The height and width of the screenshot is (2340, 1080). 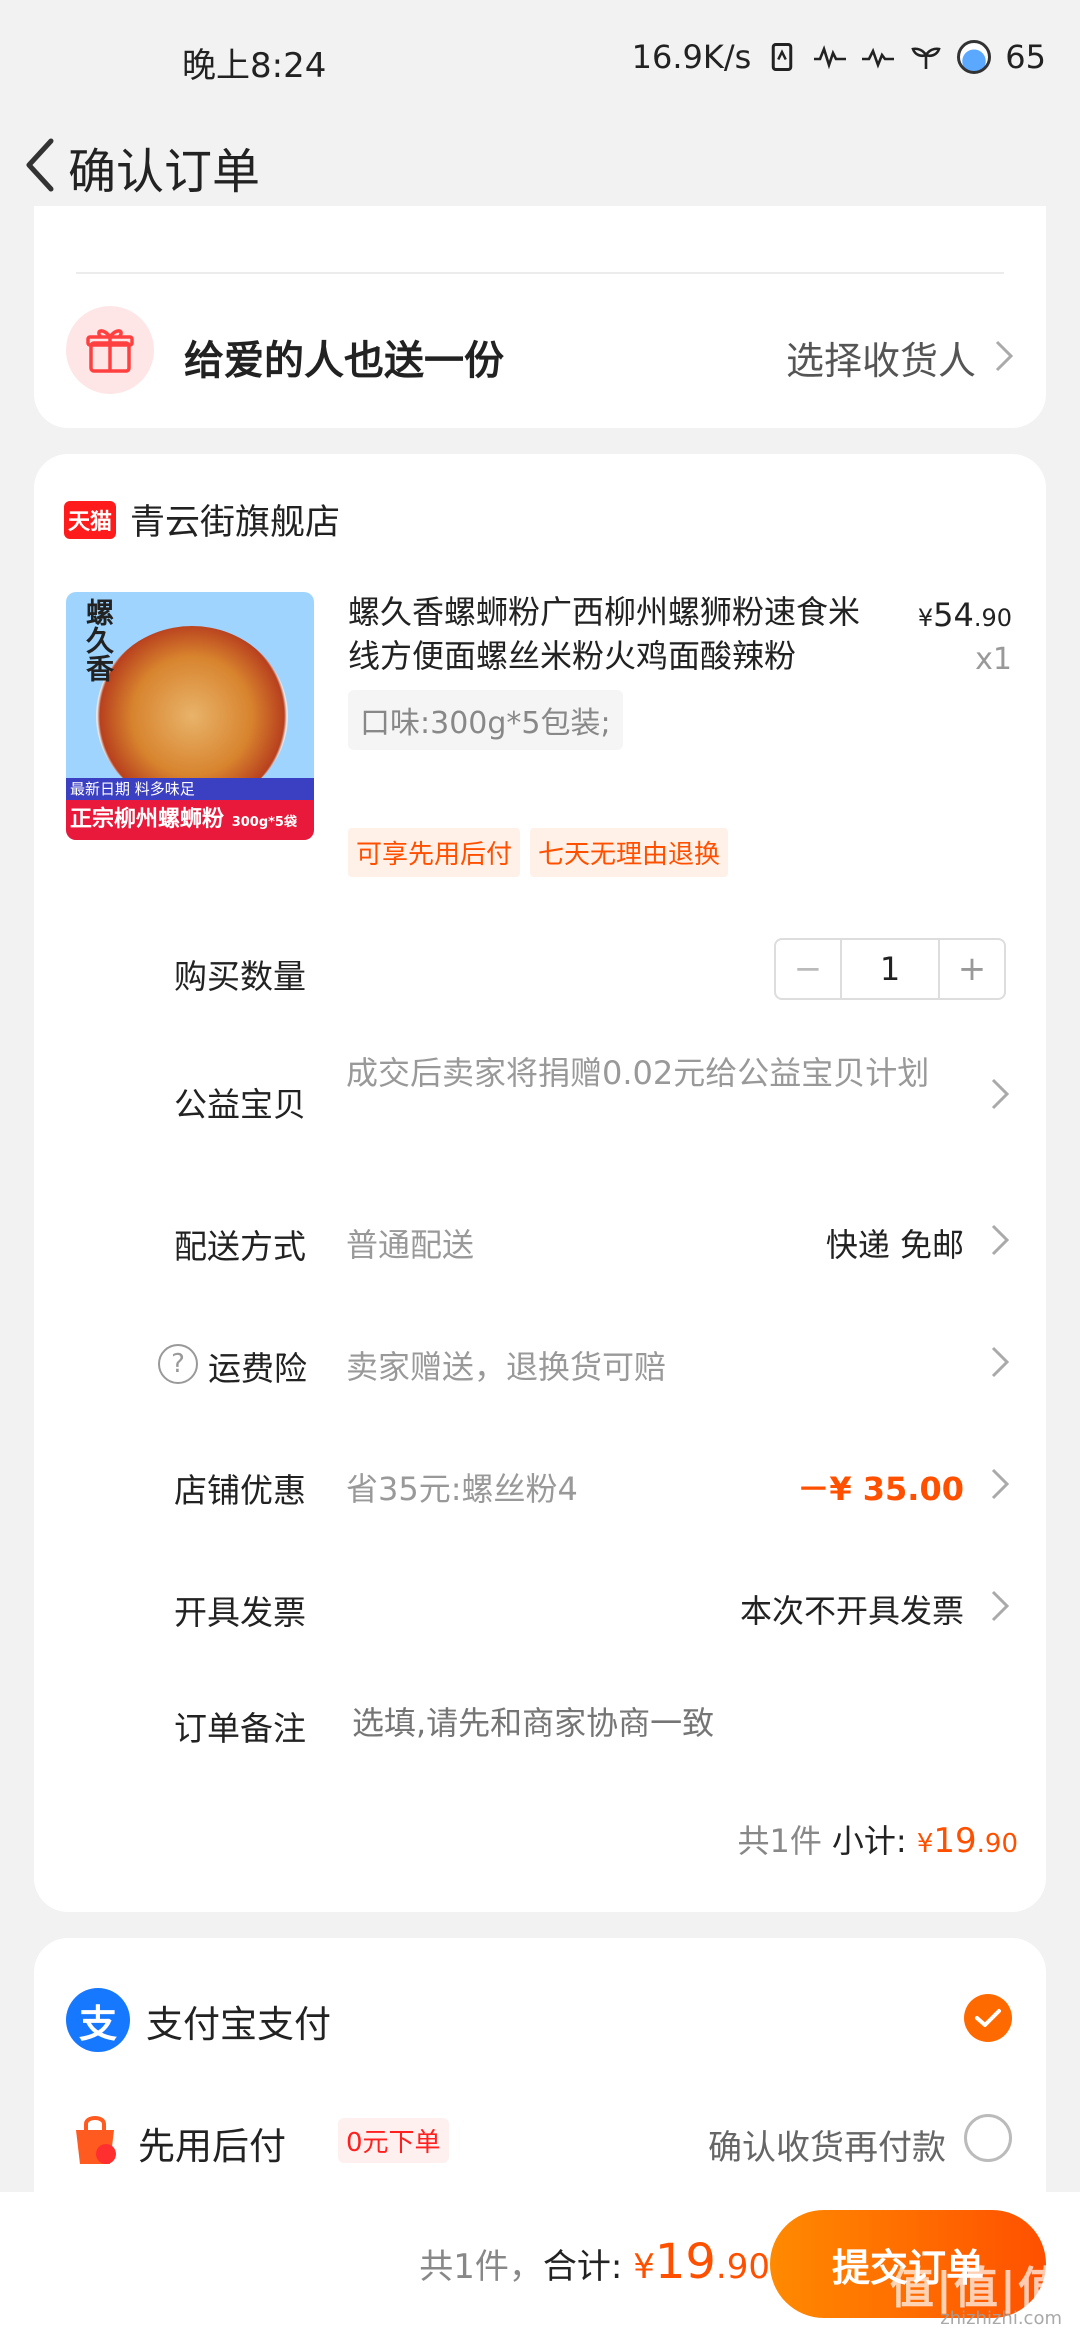 What do you see at coordinates (90, 519) in the screenshot?
I see `tmall-logo: 天猫` at bounding box center [90, 519].